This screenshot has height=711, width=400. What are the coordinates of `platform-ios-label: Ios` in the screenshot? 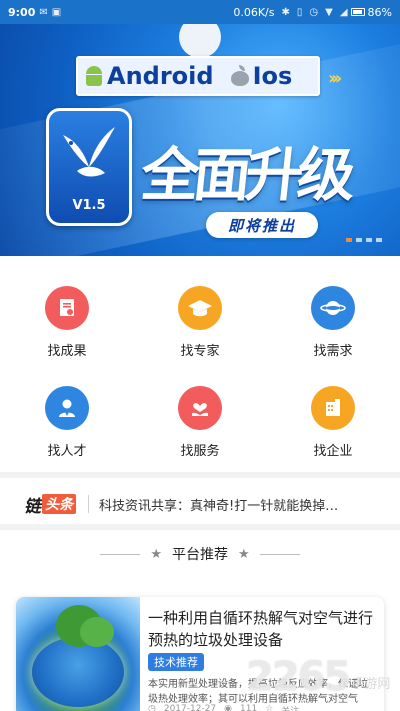 It's located at (272, 76).